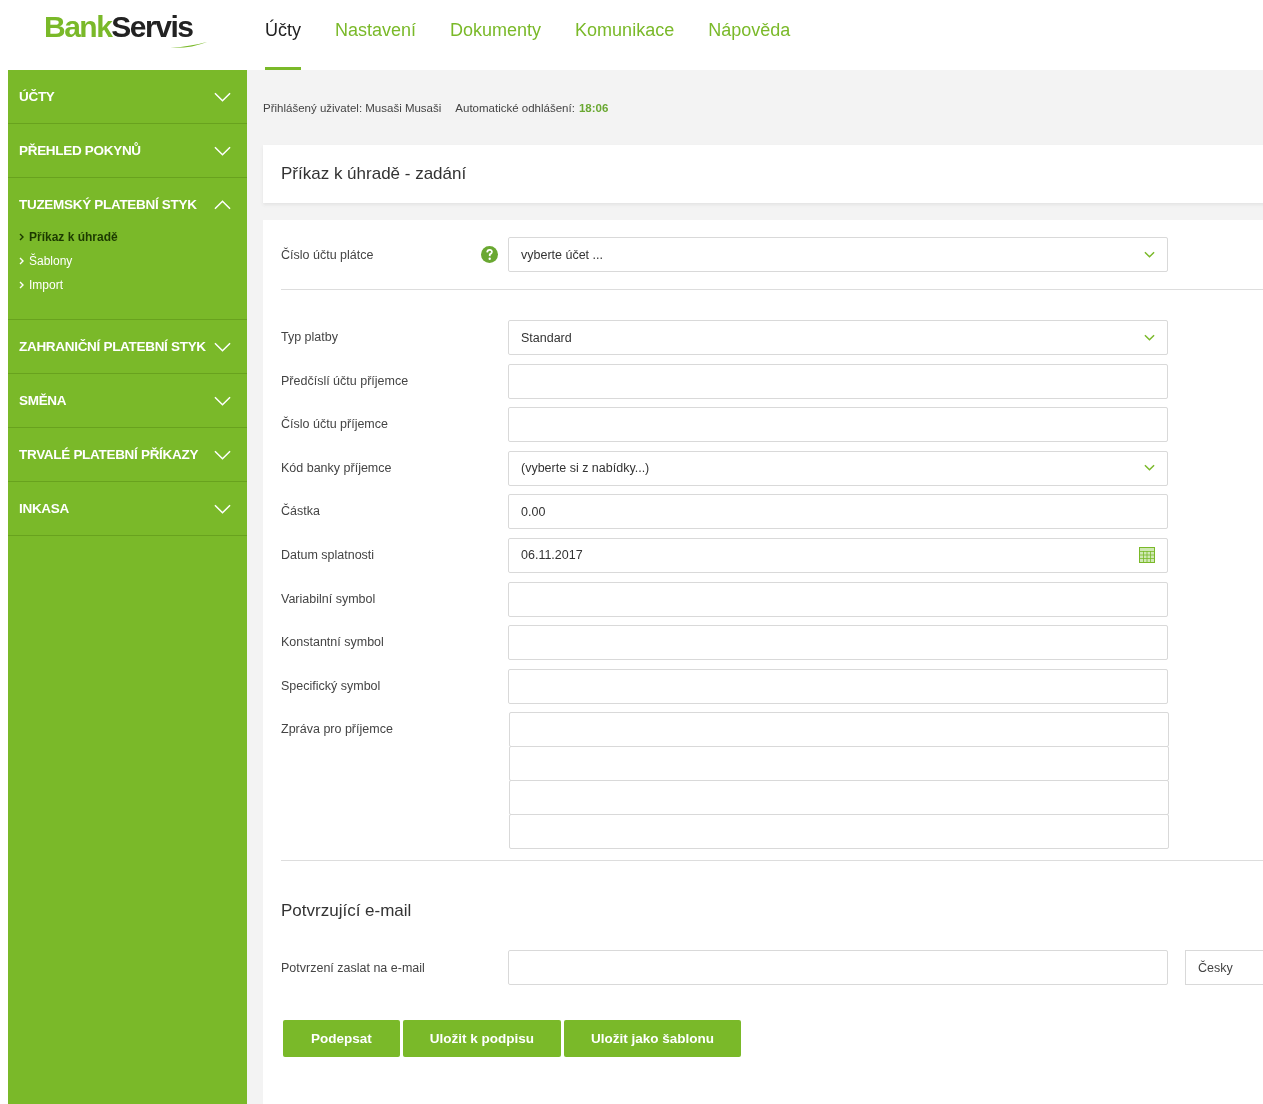 The image size is (1263, 1104). Describe the element at coordinates (337, 730) in the screenshot. I see `field-label: Zpráva pro příjemce` at that location.